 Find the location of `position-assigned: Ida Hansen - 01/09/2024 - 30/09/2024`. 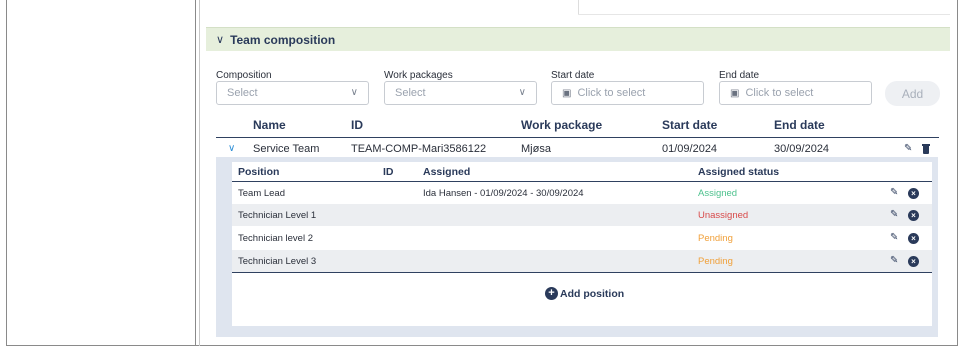

position-assigned: Ida Hansen - 01/09/2024 - 30/09/2024 is located at coordinates (503, 193).